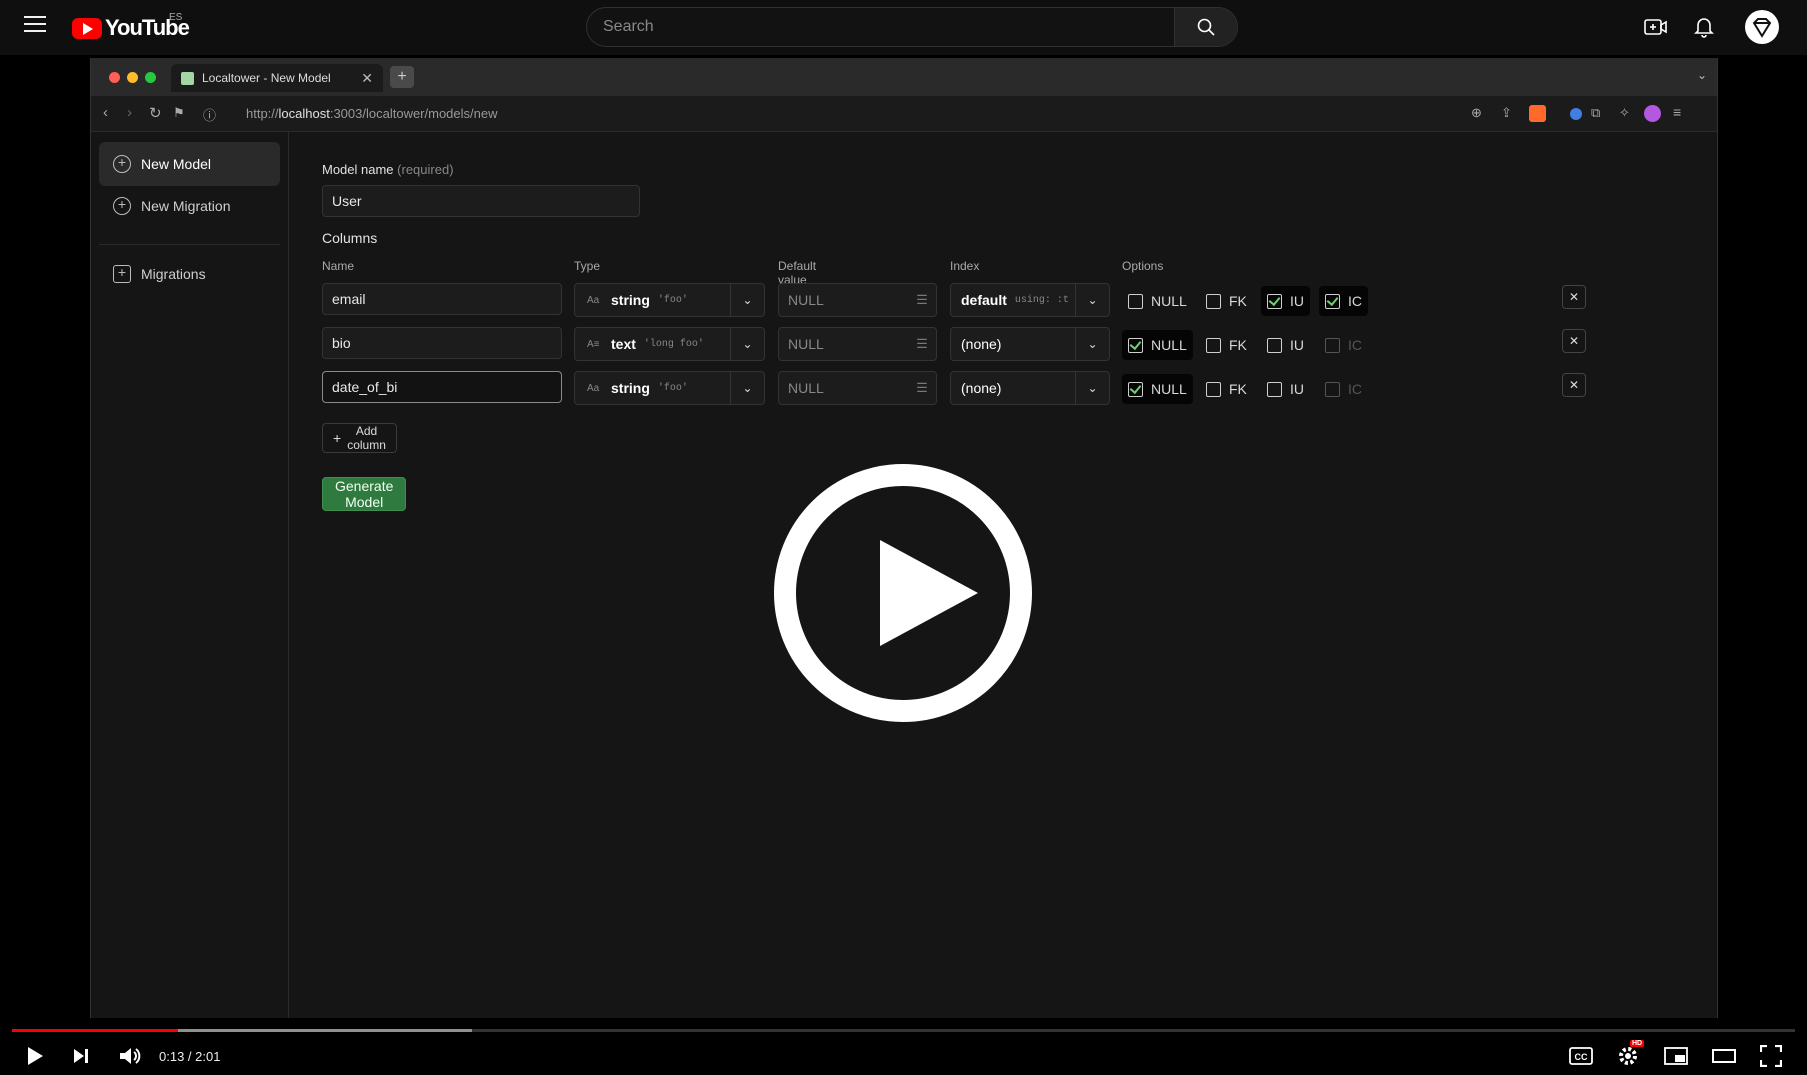 Image resolution: width=1807 pixels, height=1075 pixels. Describe the element at coordinates (903, 593) in the screenshot. I see `big-play-icon` at that location.